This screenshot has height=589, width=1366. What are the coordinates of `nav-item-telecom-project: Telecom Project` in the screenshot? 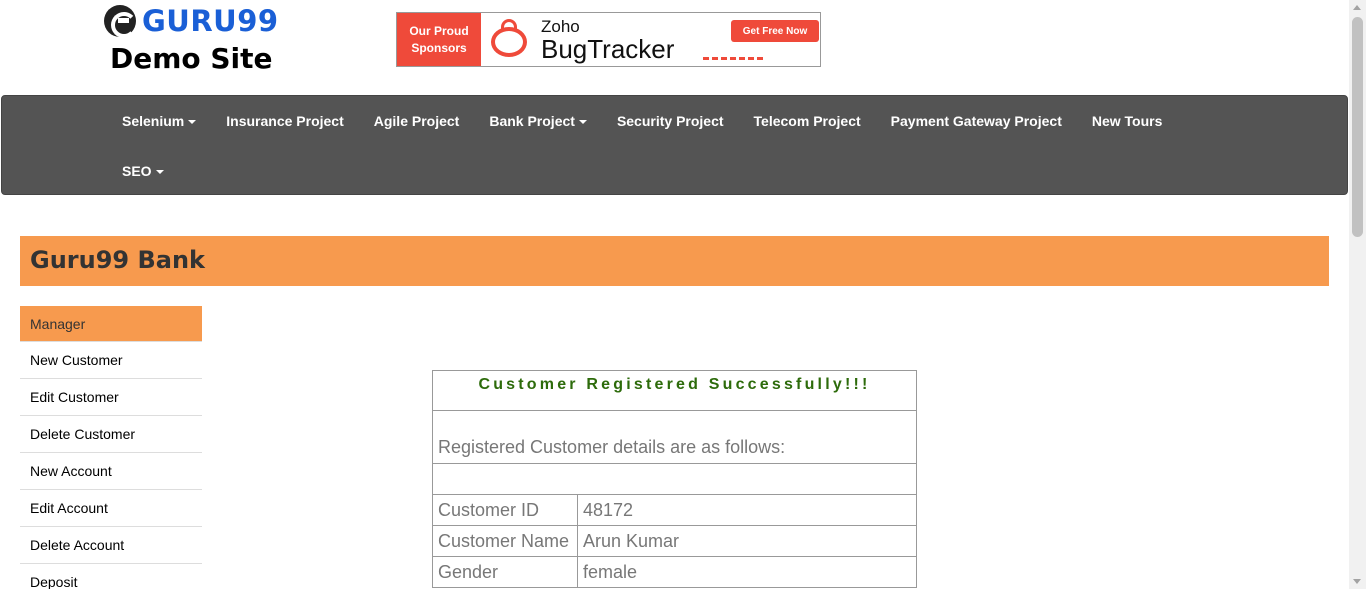 It's located at (807, 121).